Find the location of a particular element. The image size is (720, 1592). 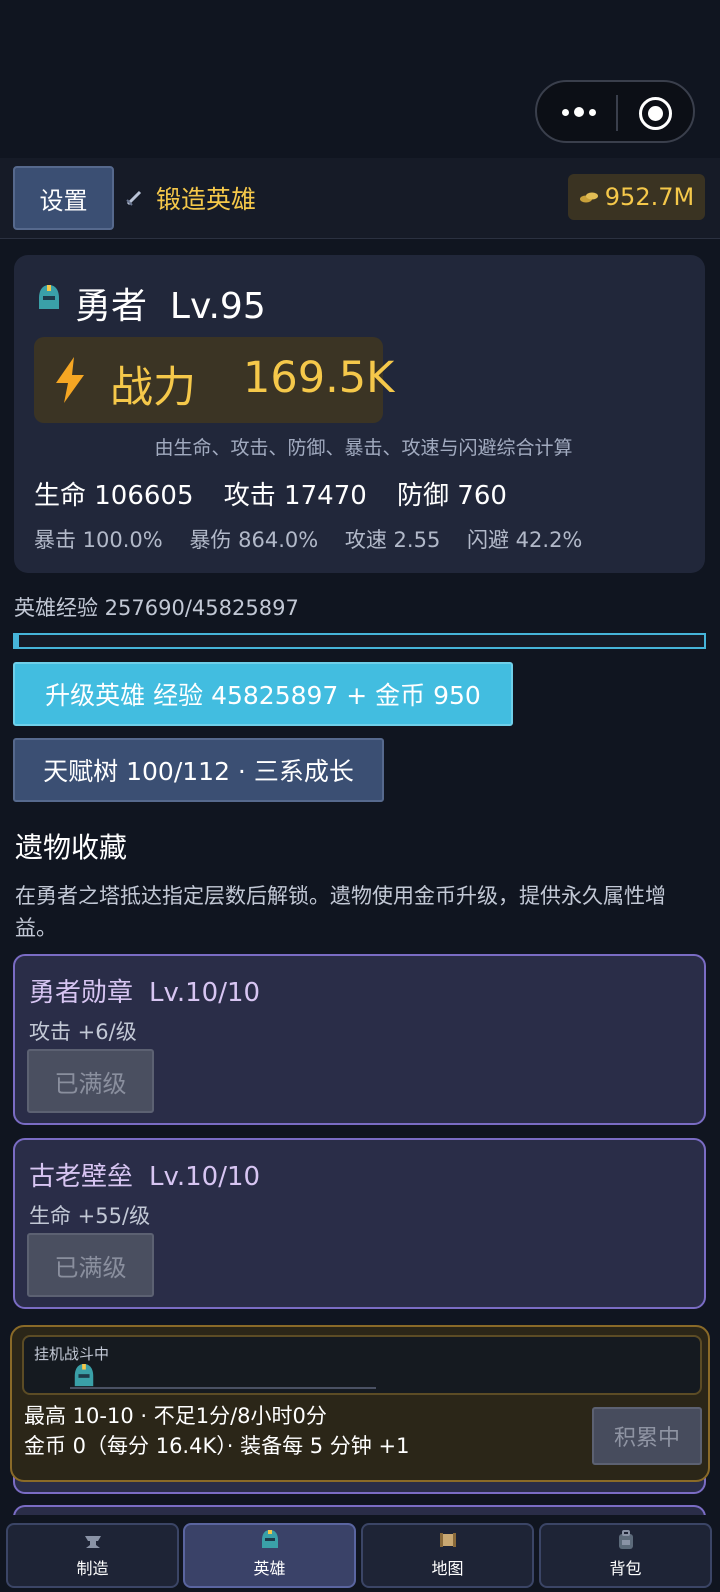

hero-exp-label: 英雄经验 257690/45825897 is located at coordinates (156, 608).